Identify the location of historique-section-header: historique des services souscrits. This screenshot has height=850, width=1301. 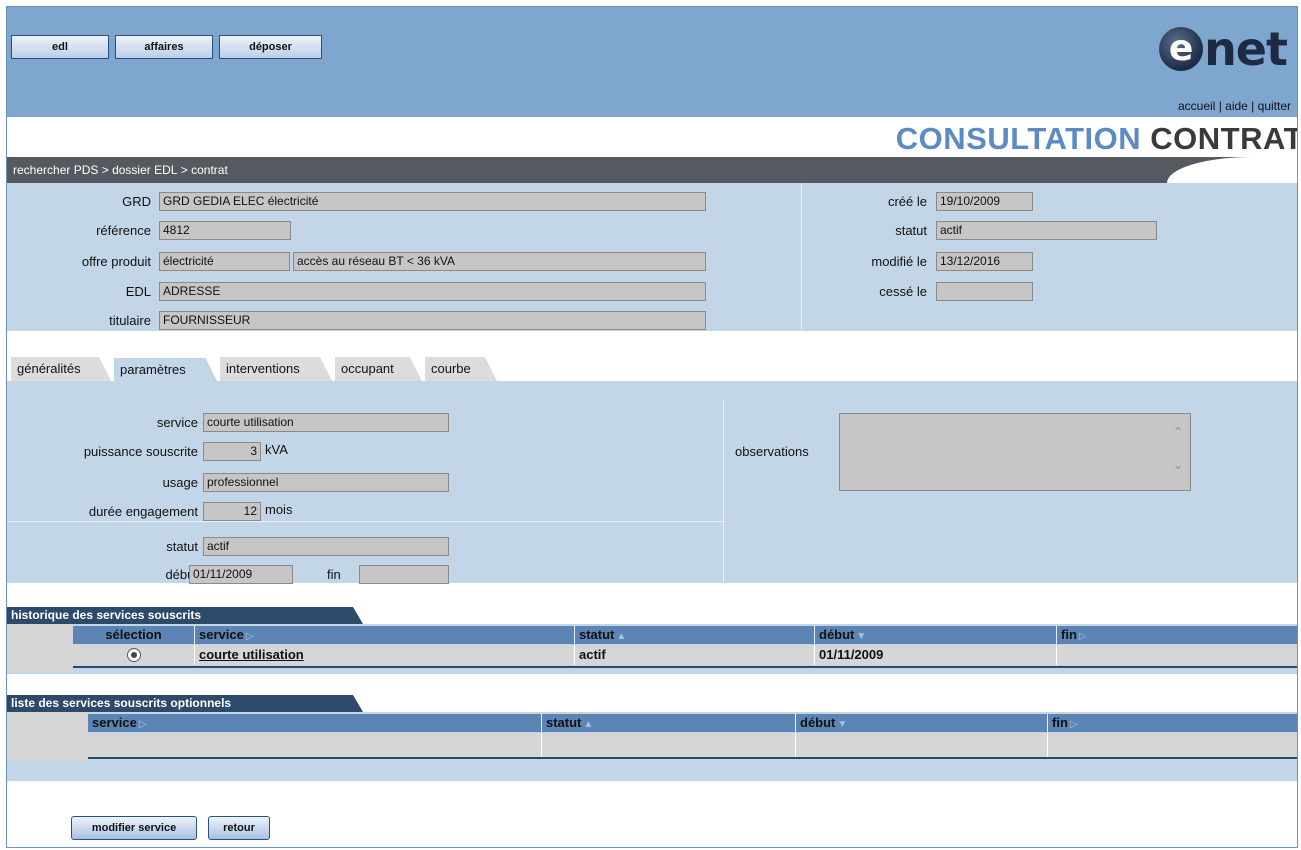
(185, 615).